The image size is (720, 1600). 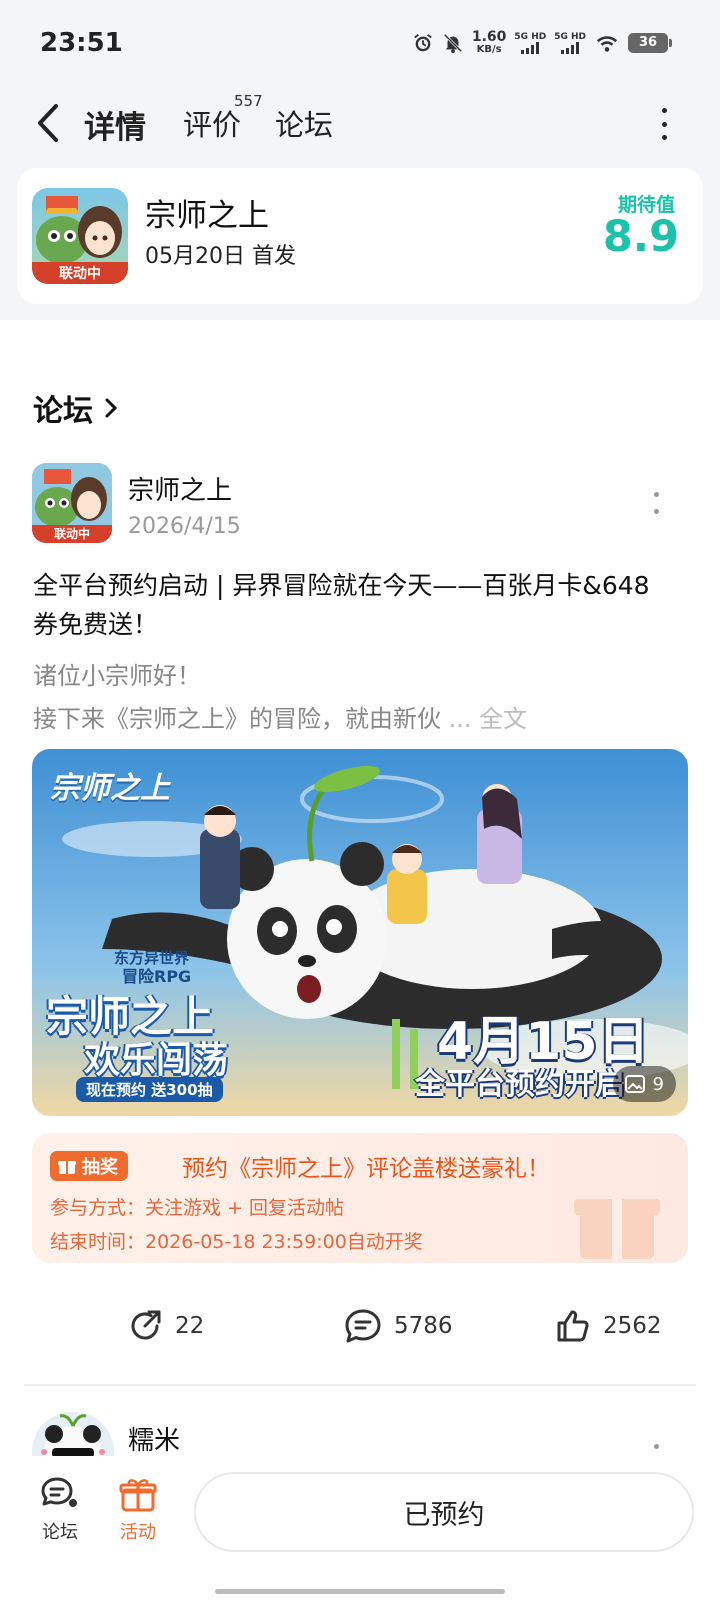 What do you see at coordinates (664, 124) in the screenshot?
I see `more-options-icon` at bounding box center [664, 124].